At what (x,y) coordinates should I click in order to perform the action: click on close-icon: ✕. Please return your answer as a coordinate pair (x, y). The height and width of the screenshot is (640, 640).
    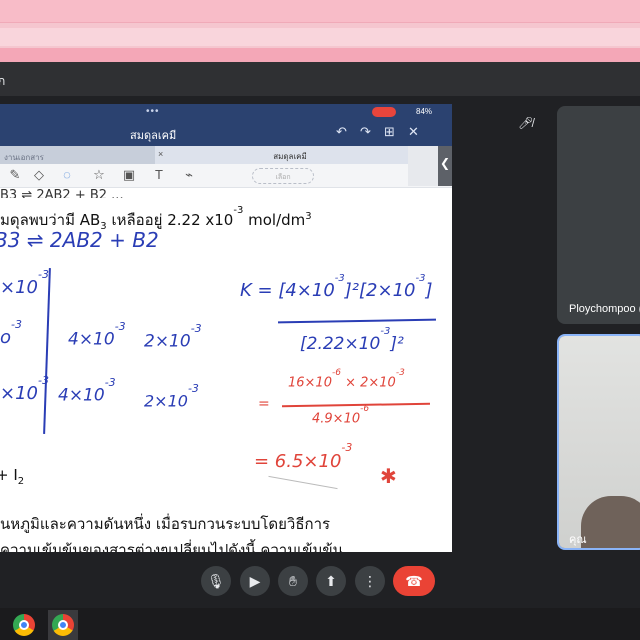
    Looking at the image, I should click on (413, 132).